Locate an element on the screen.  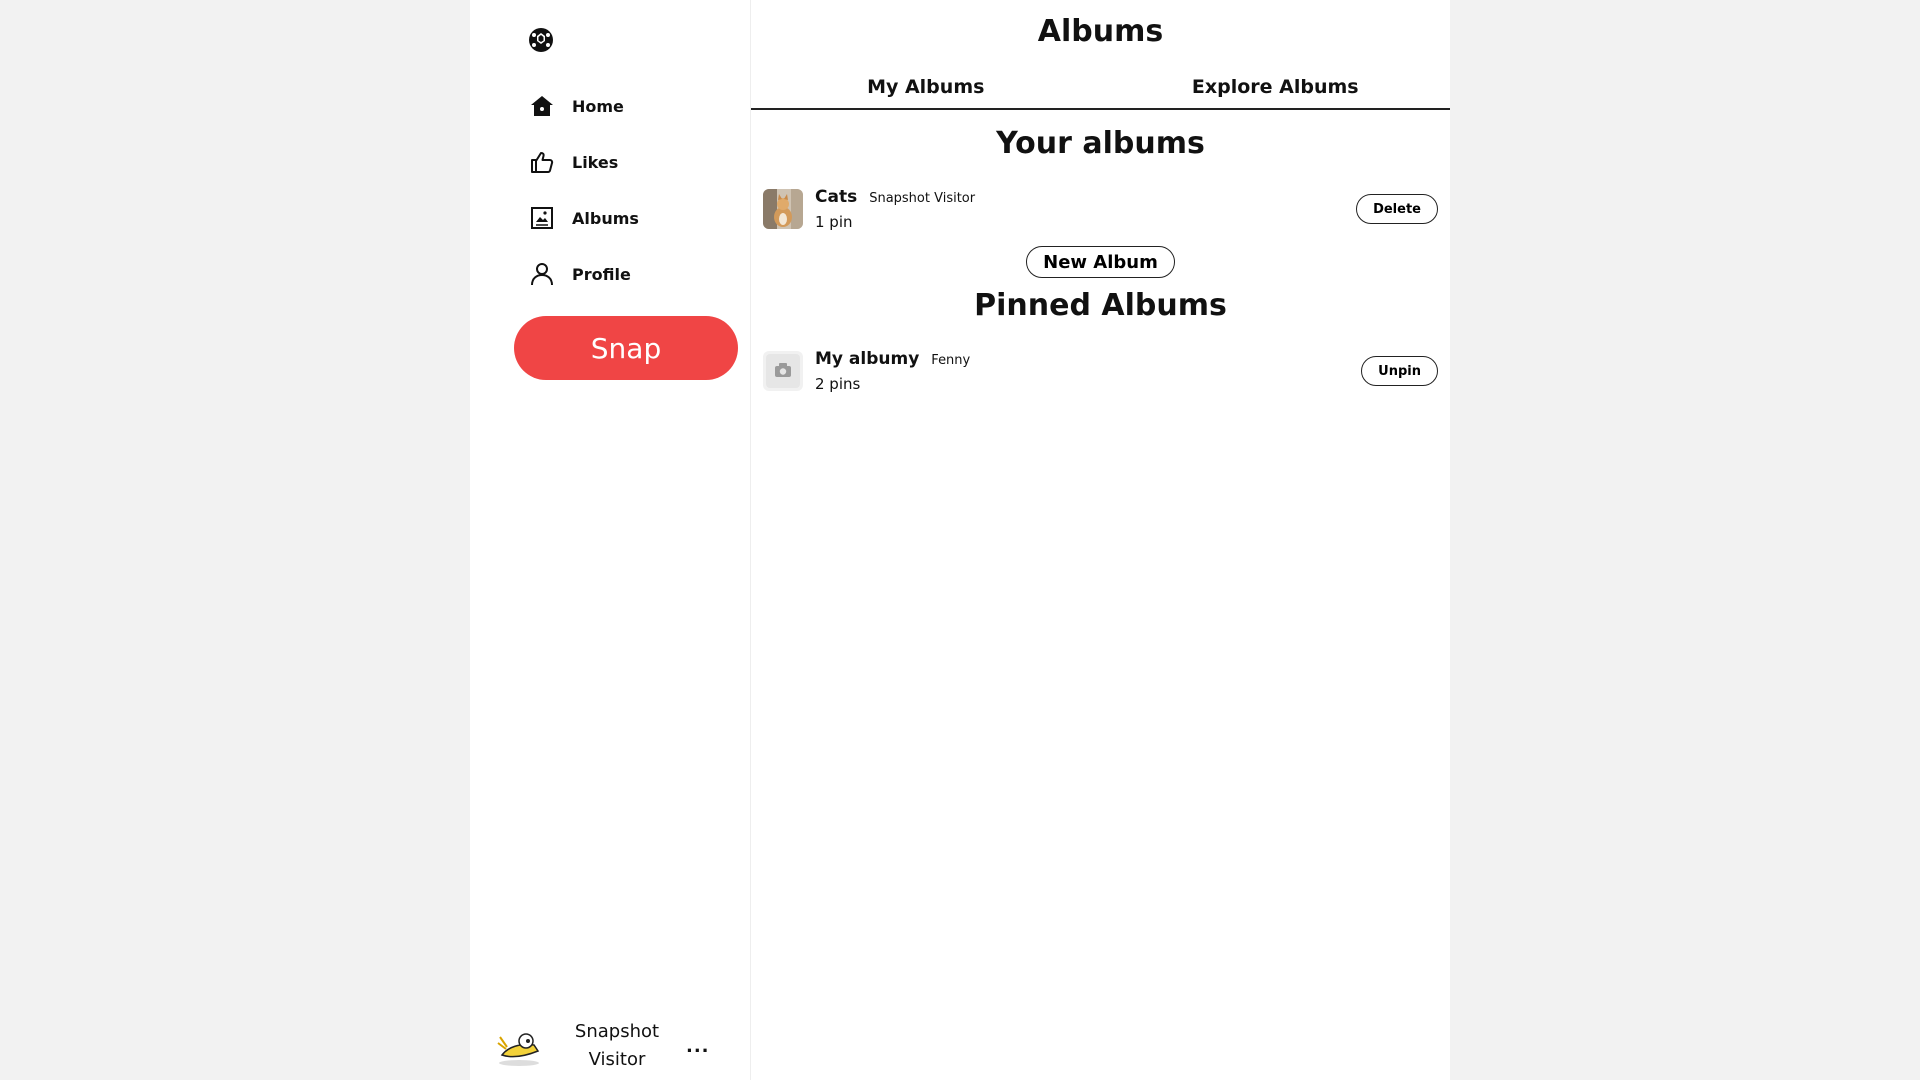
sidebar-item-home: Home is located at coordinates (583, 106).